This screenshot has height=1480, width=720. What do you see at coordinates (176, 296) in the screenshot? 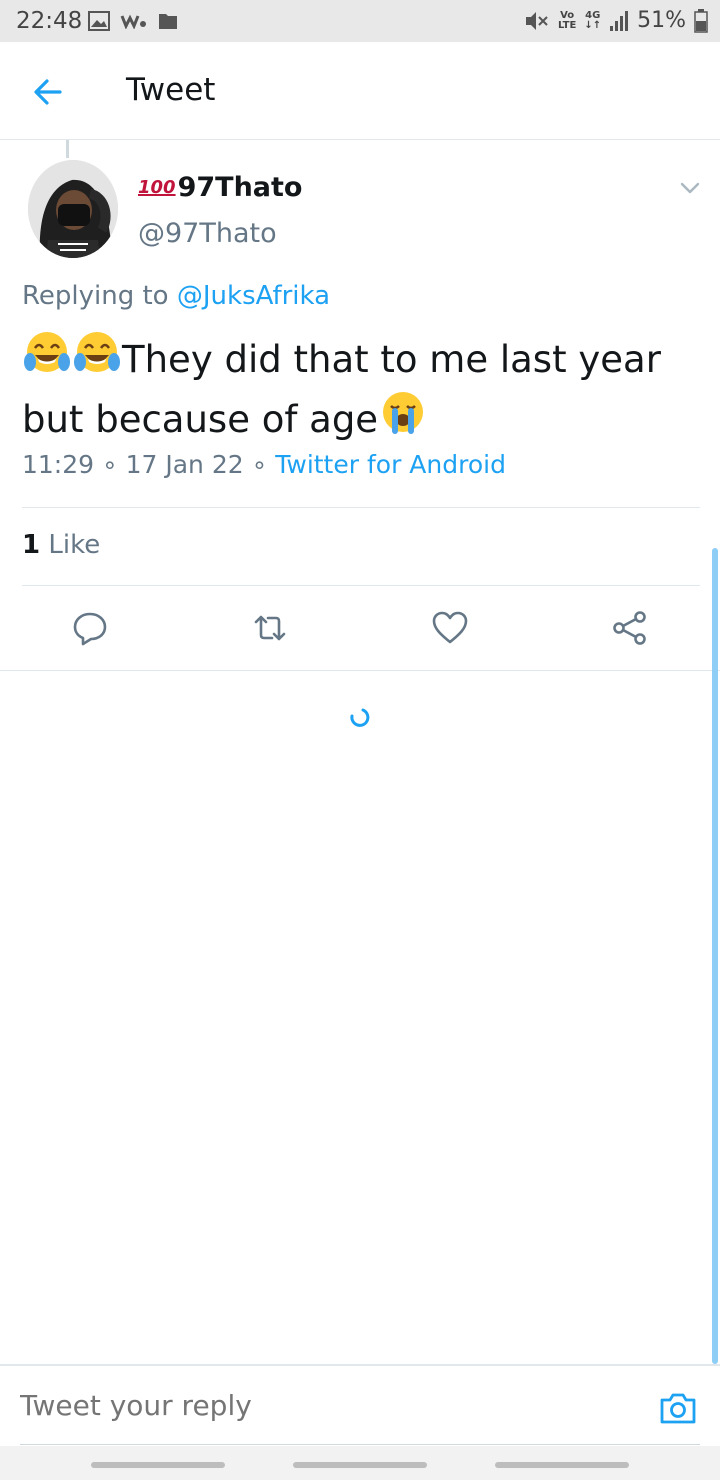
I see `replying-to: Replying to @JuksAfrika` at bounding box center [176, 296].